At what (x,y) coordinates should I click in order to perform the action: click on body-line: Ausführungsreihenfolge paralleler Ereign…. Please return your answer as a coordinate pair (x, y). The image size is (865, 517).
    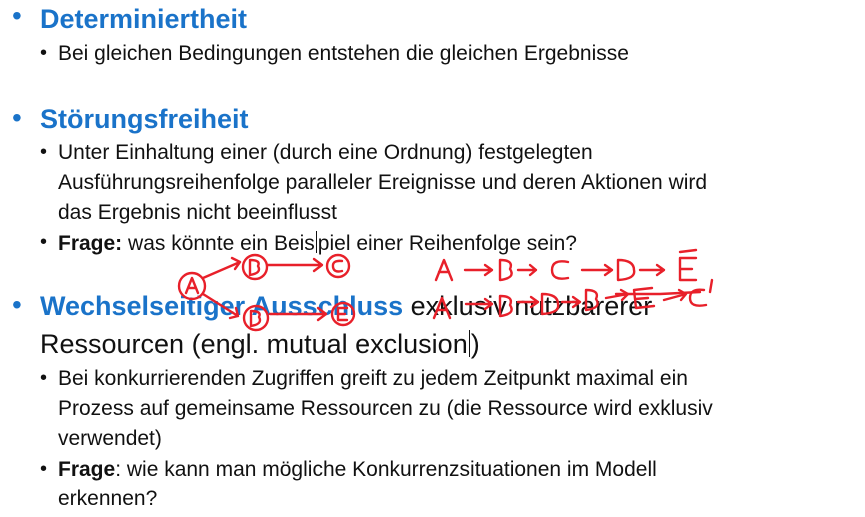
    Looking at the image, I should click on (383, 182).